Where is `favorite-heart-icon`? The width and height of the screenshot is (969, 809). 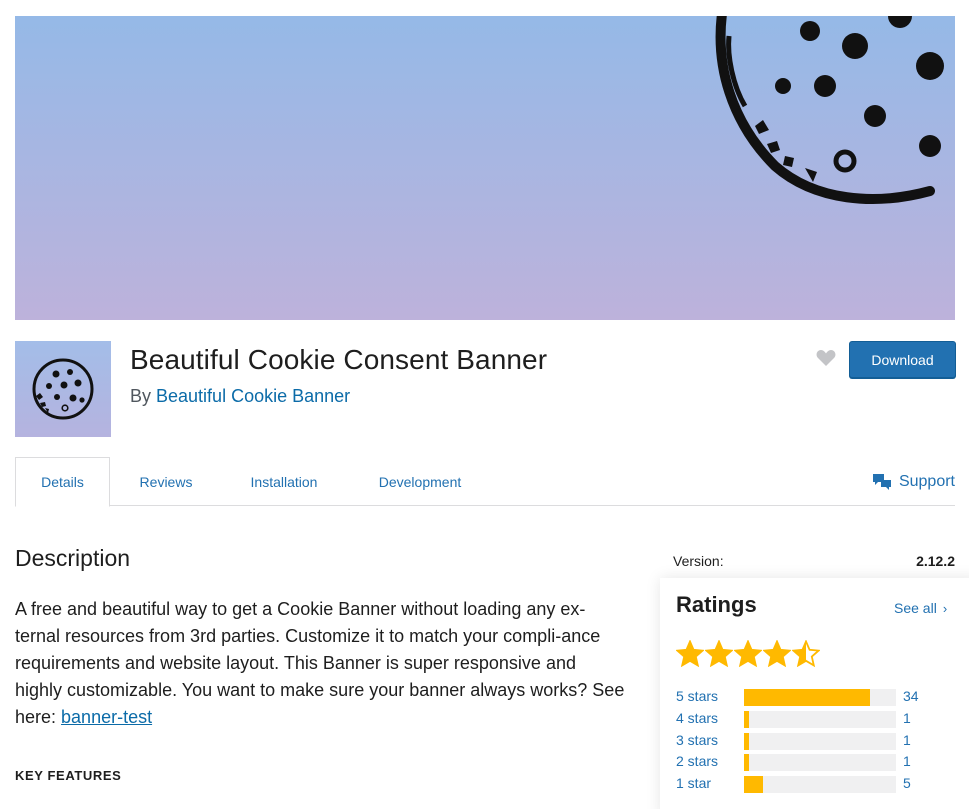 favorite-heart-icon is located at coordinates (826, 358).